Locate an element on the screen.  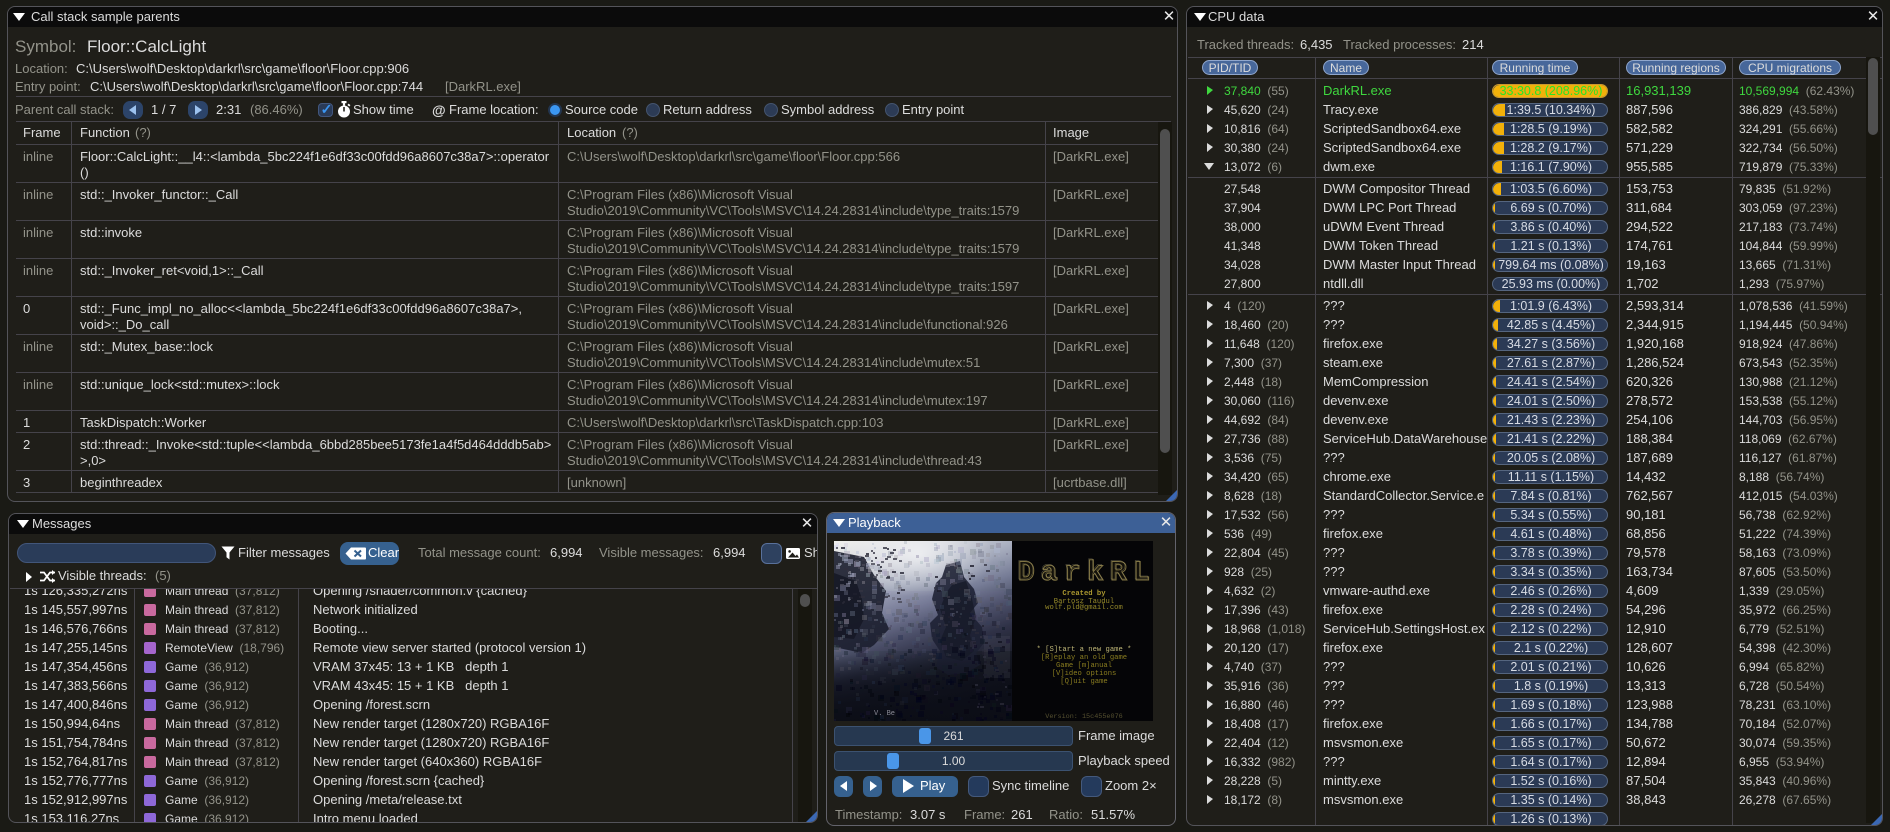
svg-text: wolf.pld@gmail.com is located at coordinates (1084, 608).